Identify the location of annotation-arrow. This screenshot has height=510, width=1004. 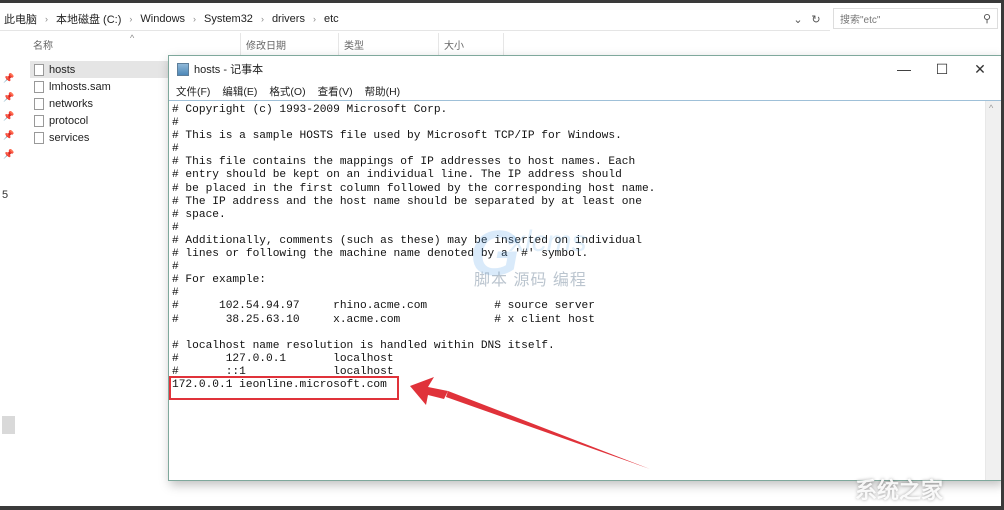
(530, 423).